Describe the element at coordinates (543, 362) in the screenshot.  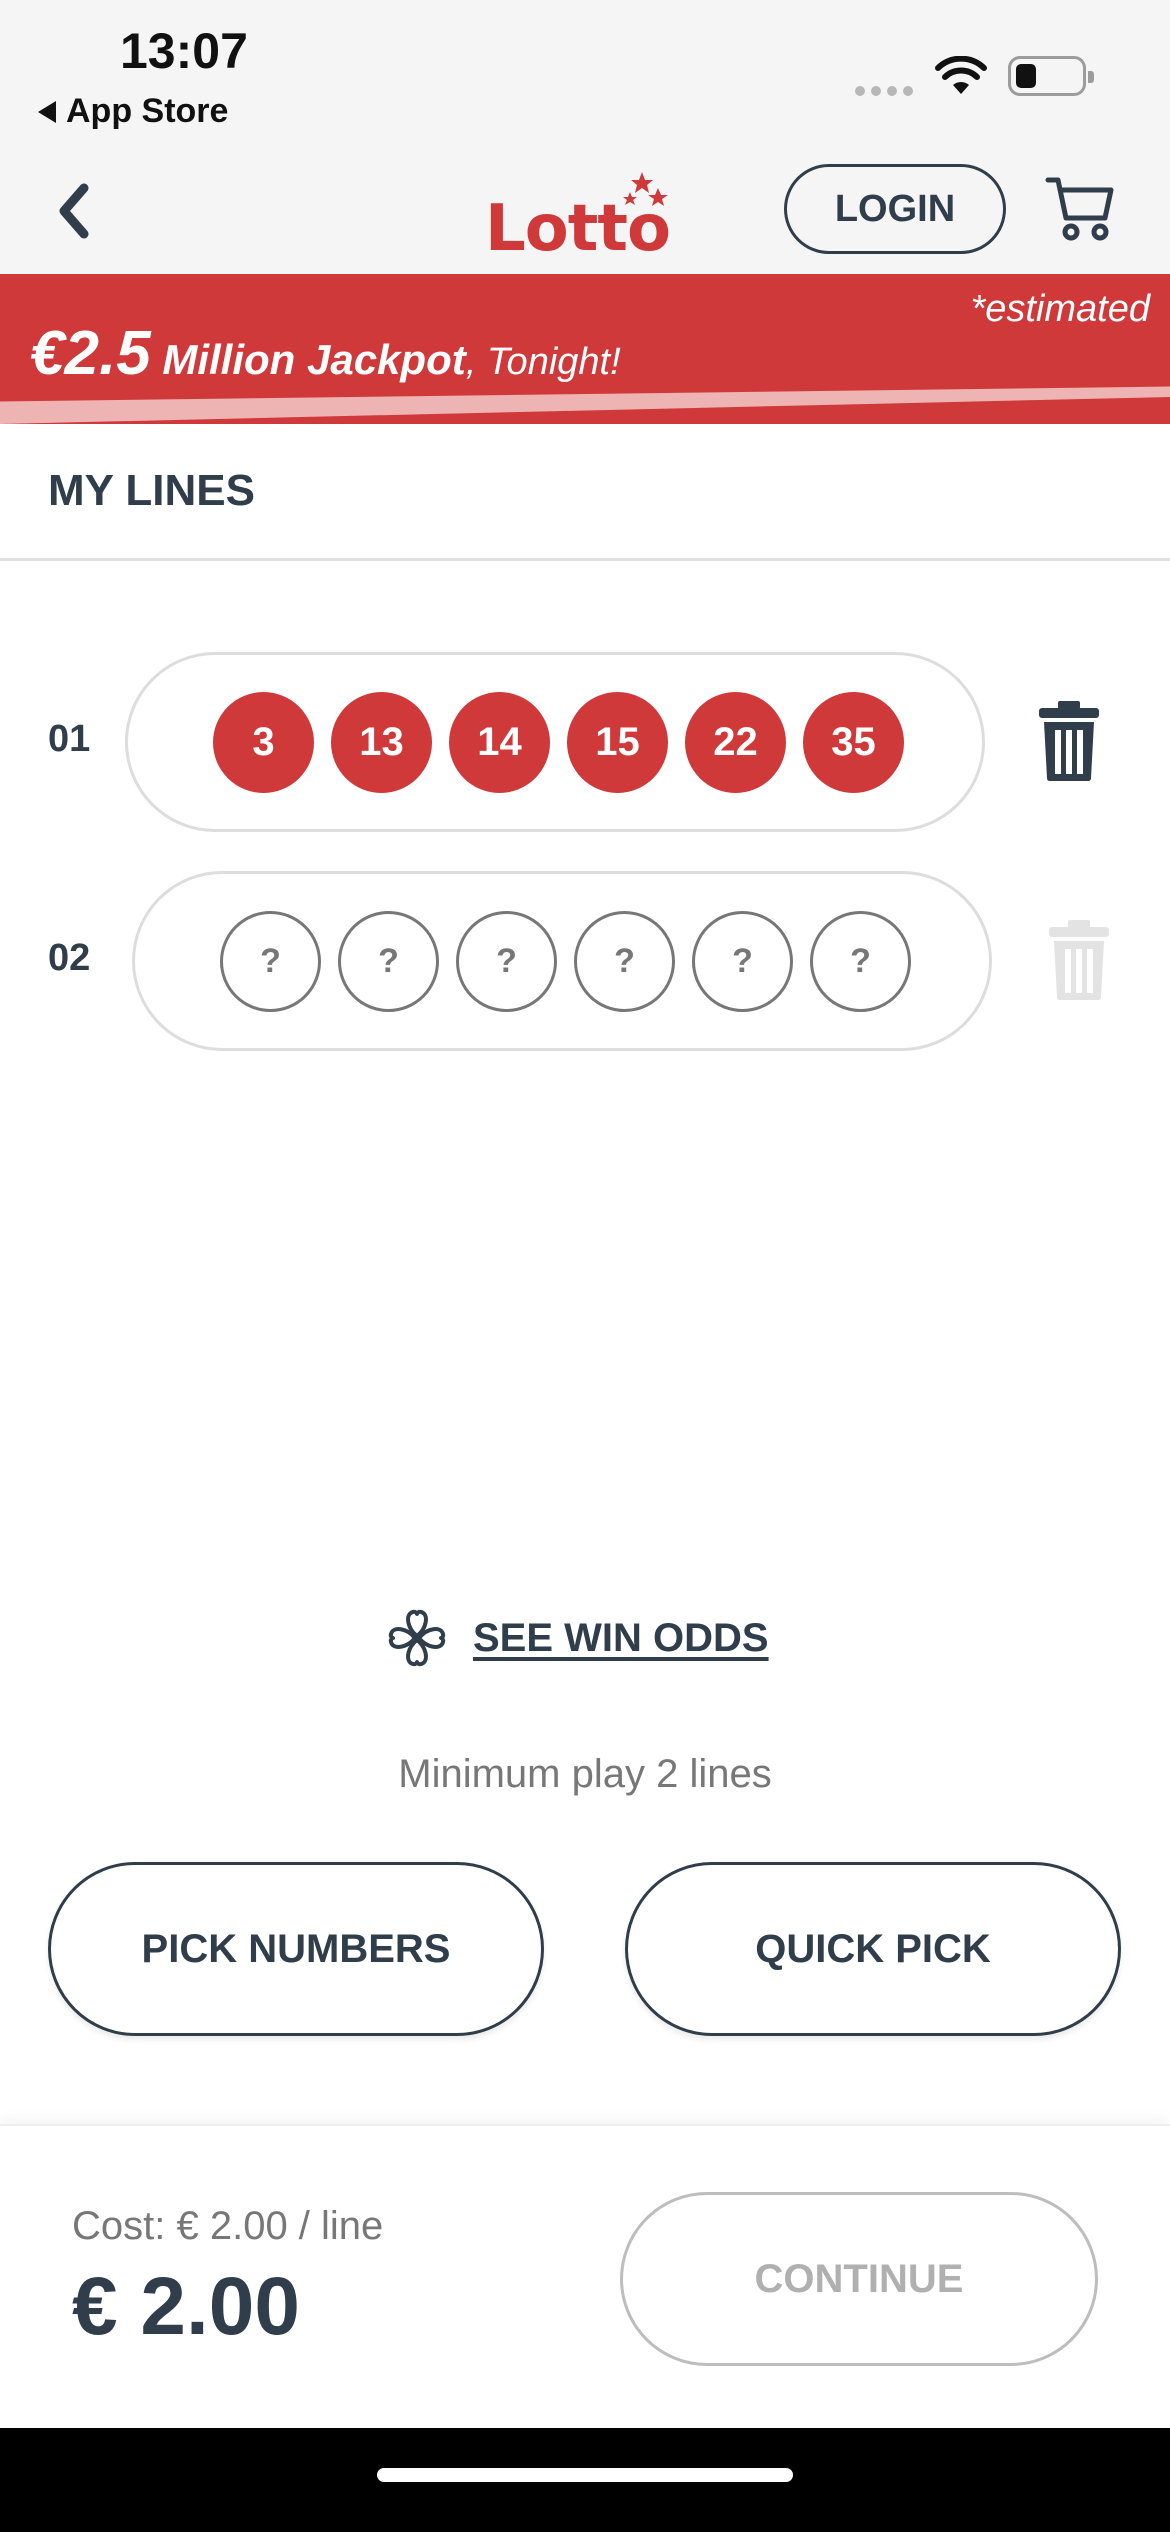
I see `jackpot-suffix: , Tonight!` at that location.